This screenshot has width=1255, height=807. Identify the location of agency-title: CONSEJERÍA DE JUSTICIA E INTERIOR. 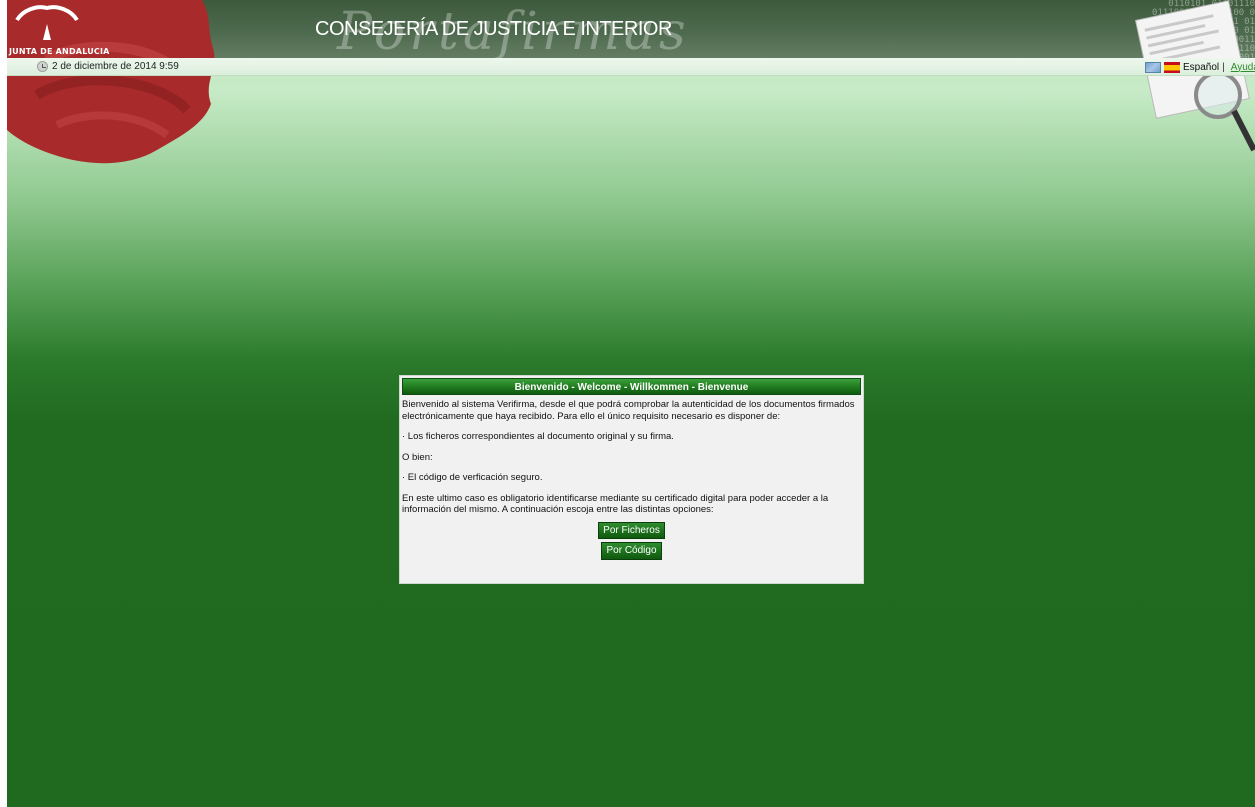
(493, 29).